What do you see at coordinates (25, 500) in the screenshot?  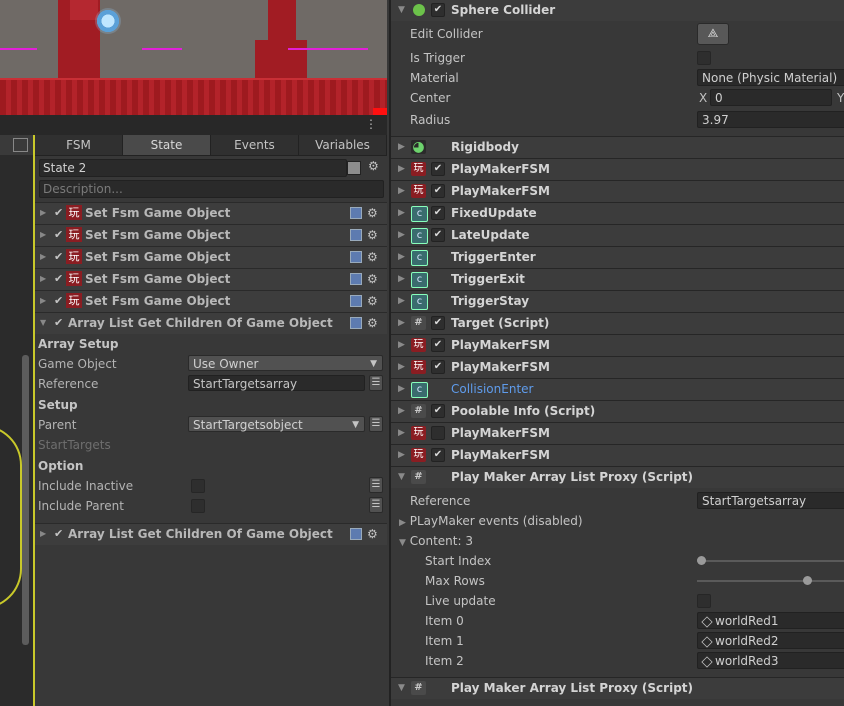 I see `scrollbar` at bounding box center [25, 500].